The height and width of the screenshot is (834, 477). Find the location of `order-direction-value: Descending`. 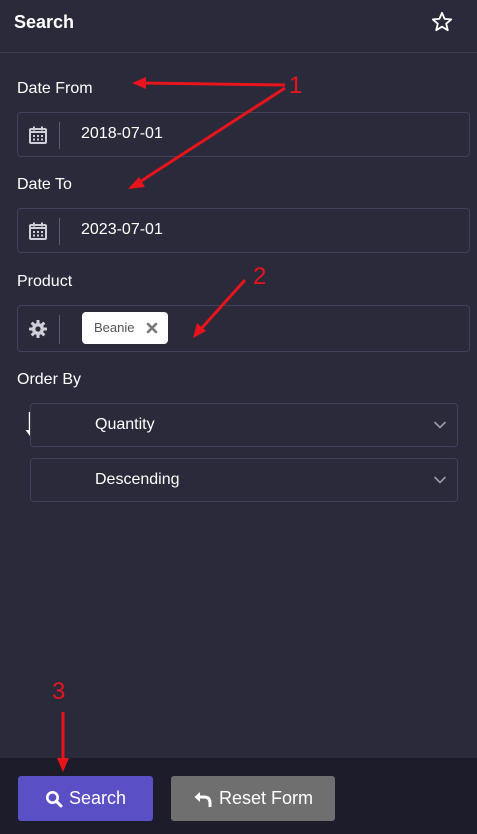

order-direction-value: Descending is located at coordinates (137, 479).